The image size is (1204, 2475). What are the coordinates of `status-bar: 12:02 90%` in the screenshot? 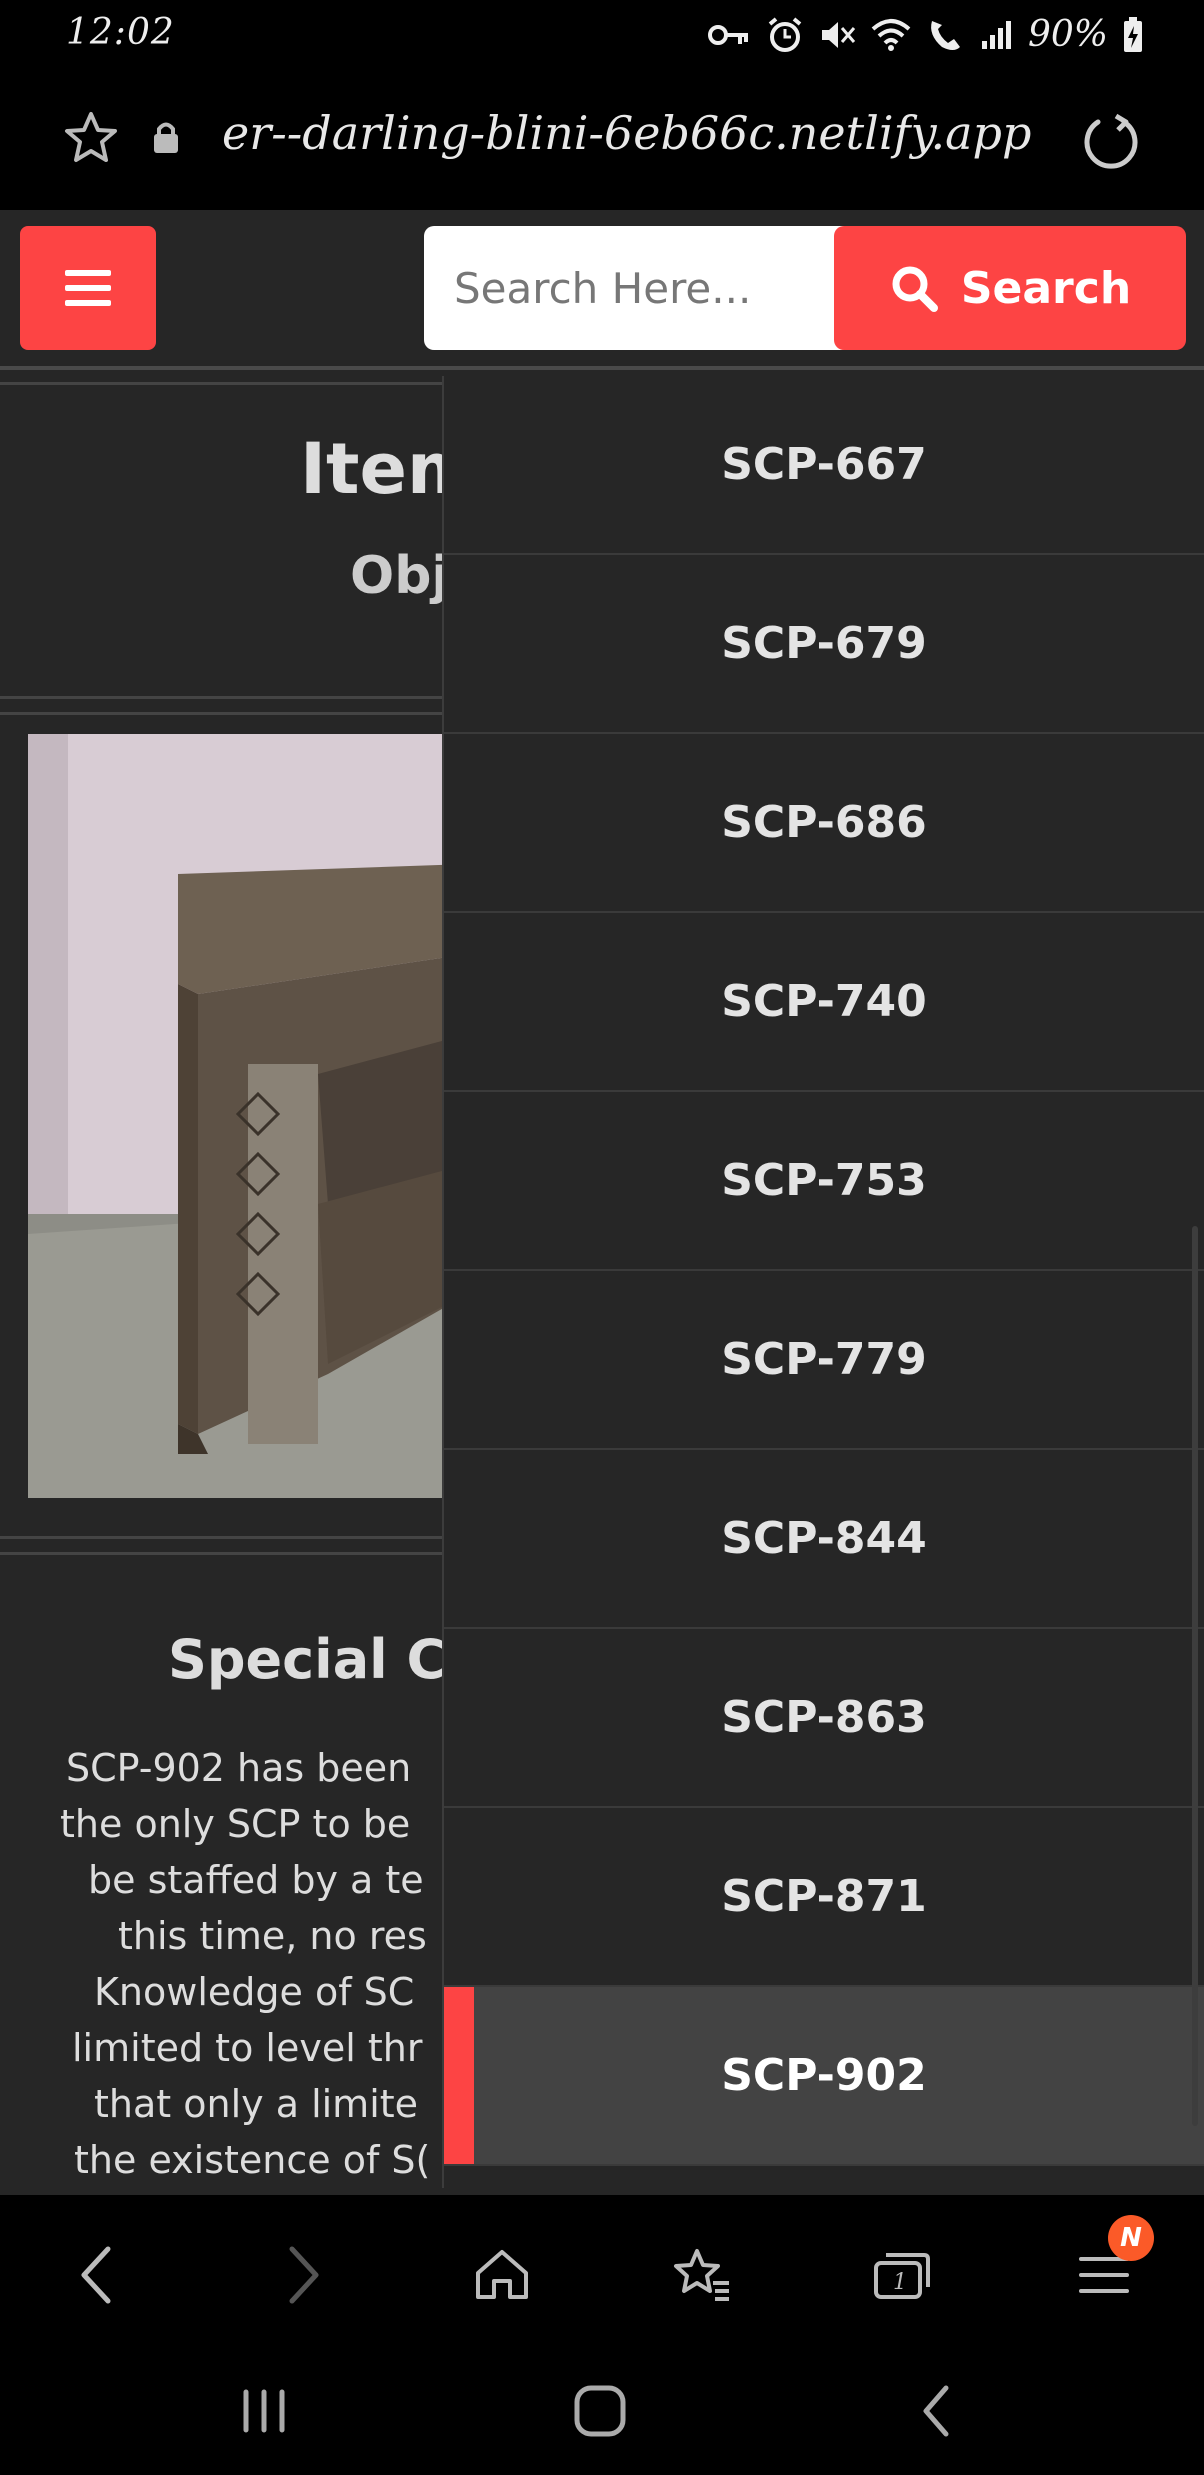 It's located at (602, 35).